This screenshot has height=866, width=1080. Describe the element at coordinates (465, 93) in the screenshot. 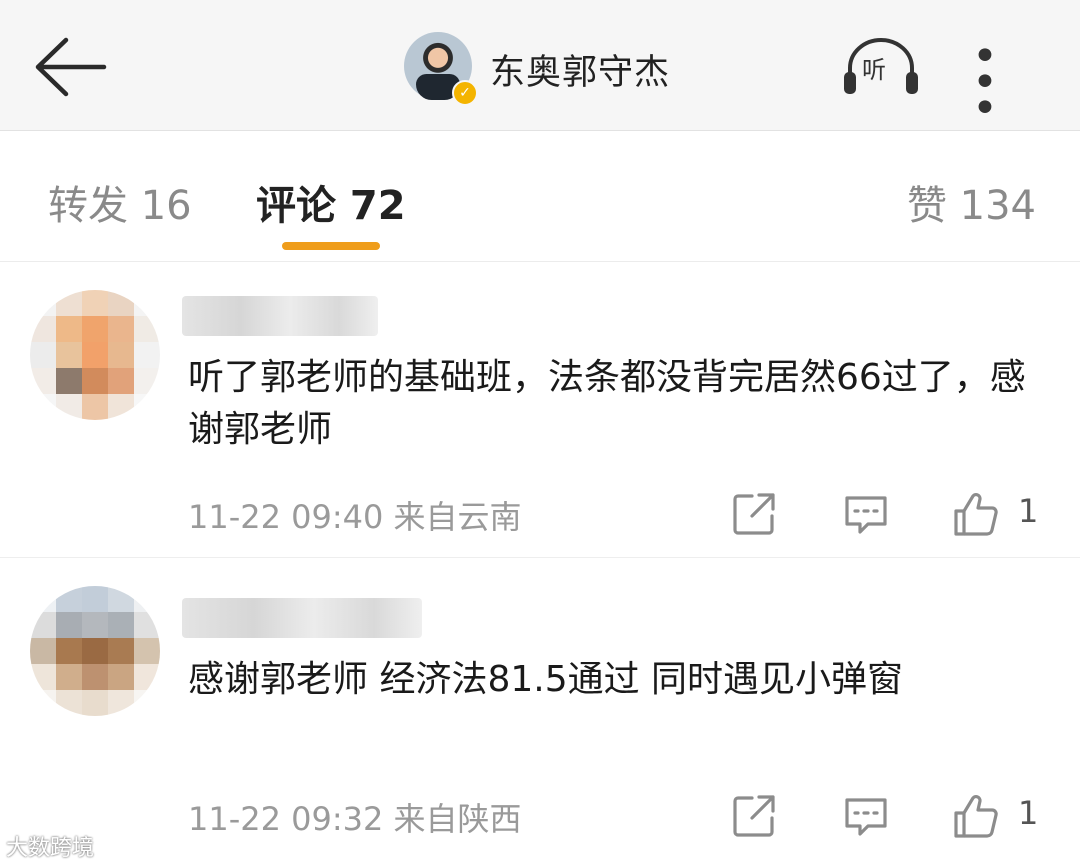

I see `verified-icon: ✓` at that location.